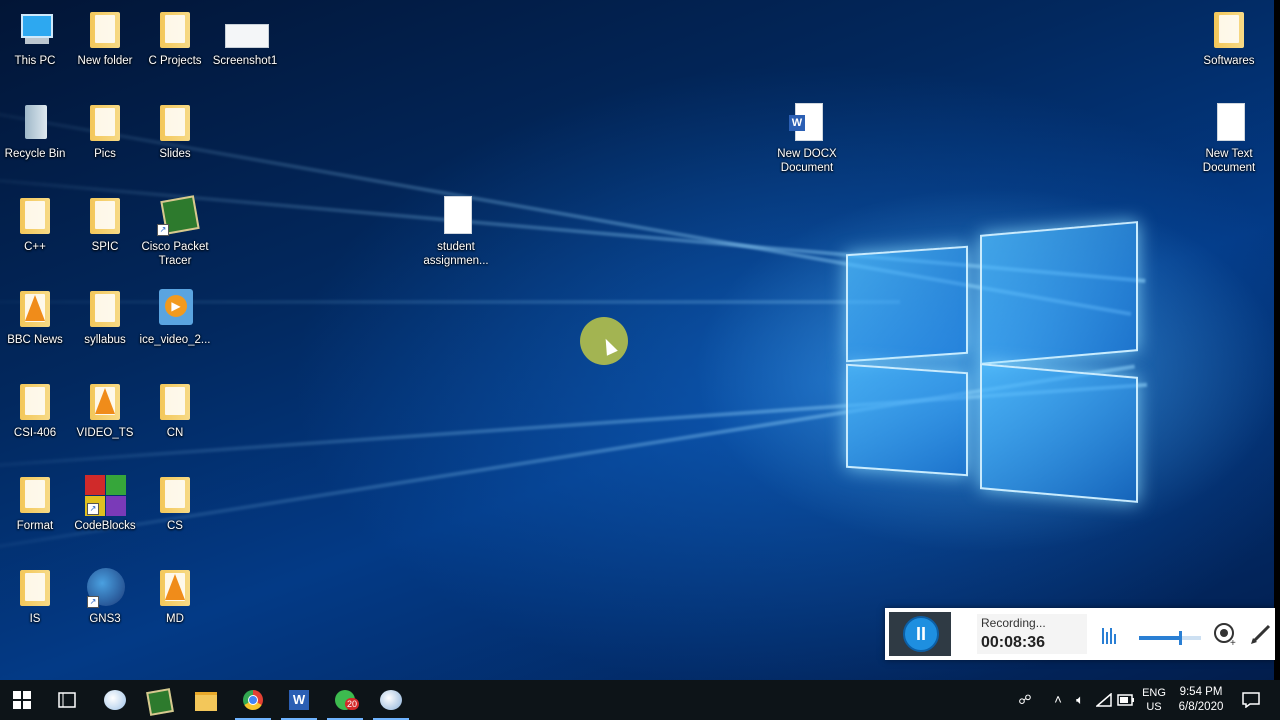  Describe the element at coordinates (456, 216) in the screenshot. I see `file-icon` at that location.